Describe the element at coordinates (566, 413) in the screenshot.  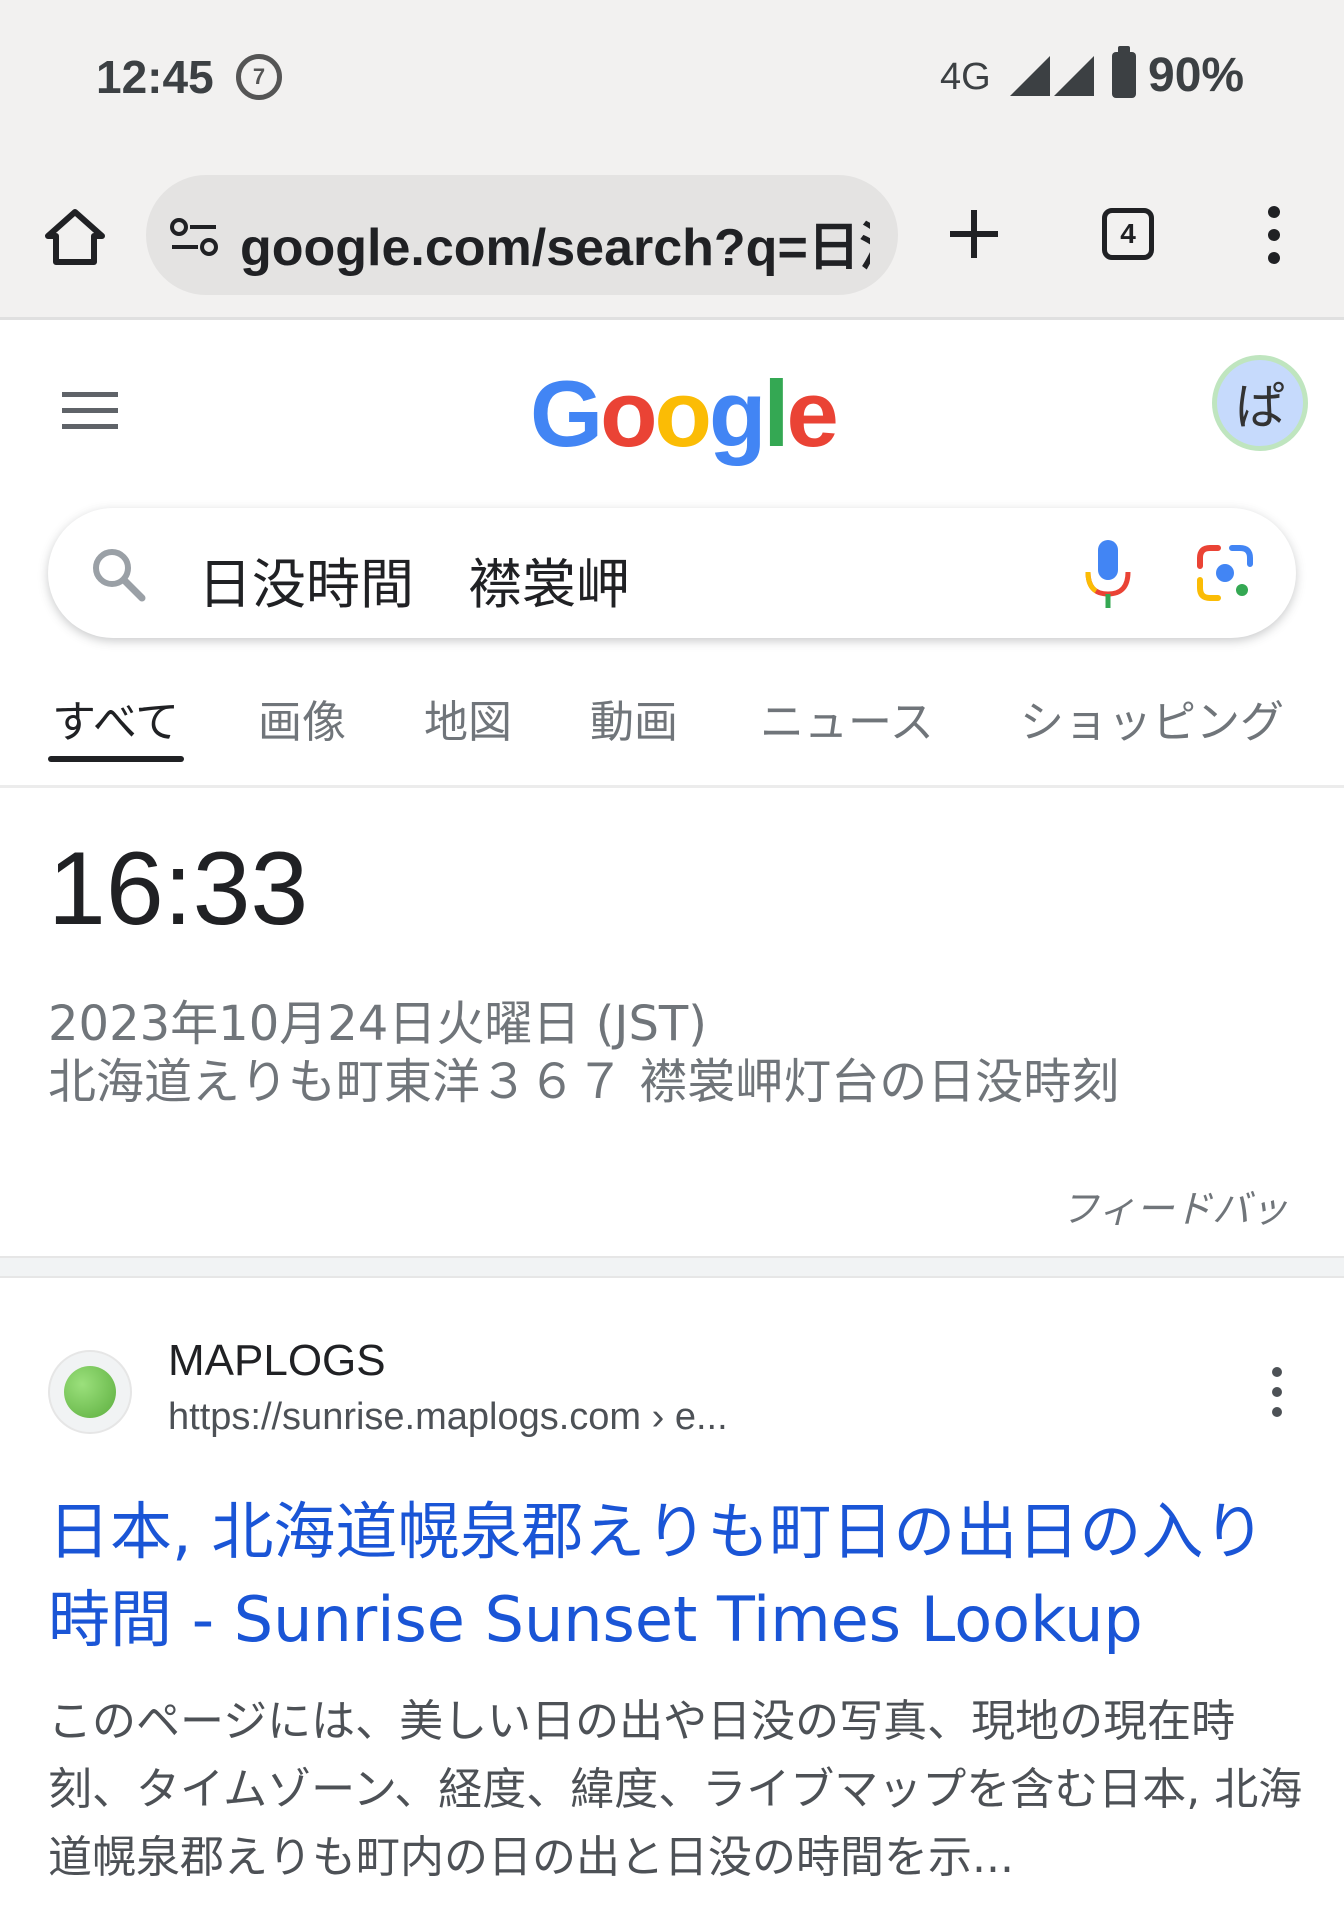
I see `google-logo-letter: G` at that location.